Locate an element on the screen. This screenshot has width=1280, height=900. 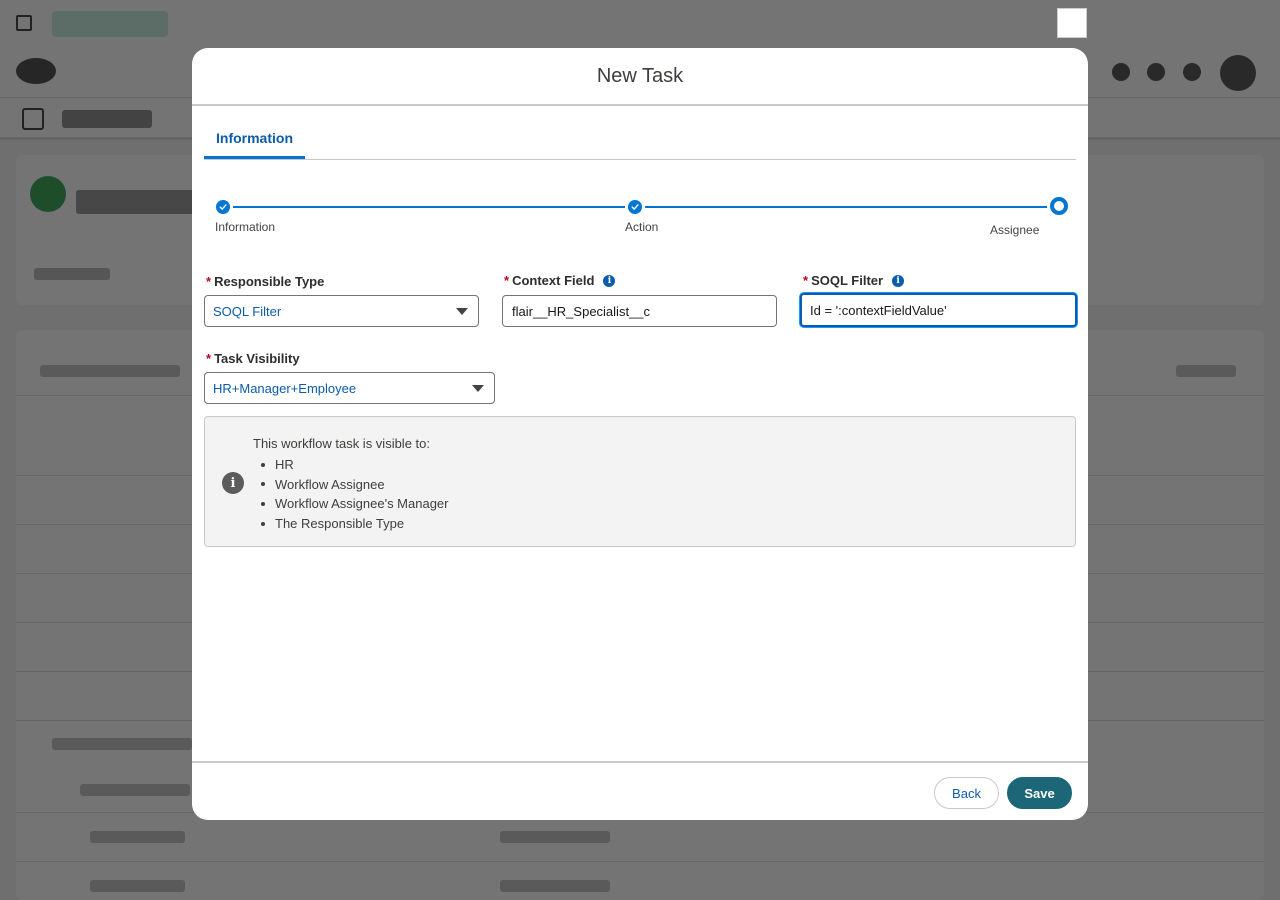
modal-header: New Task is located at coordinates (640, 77).